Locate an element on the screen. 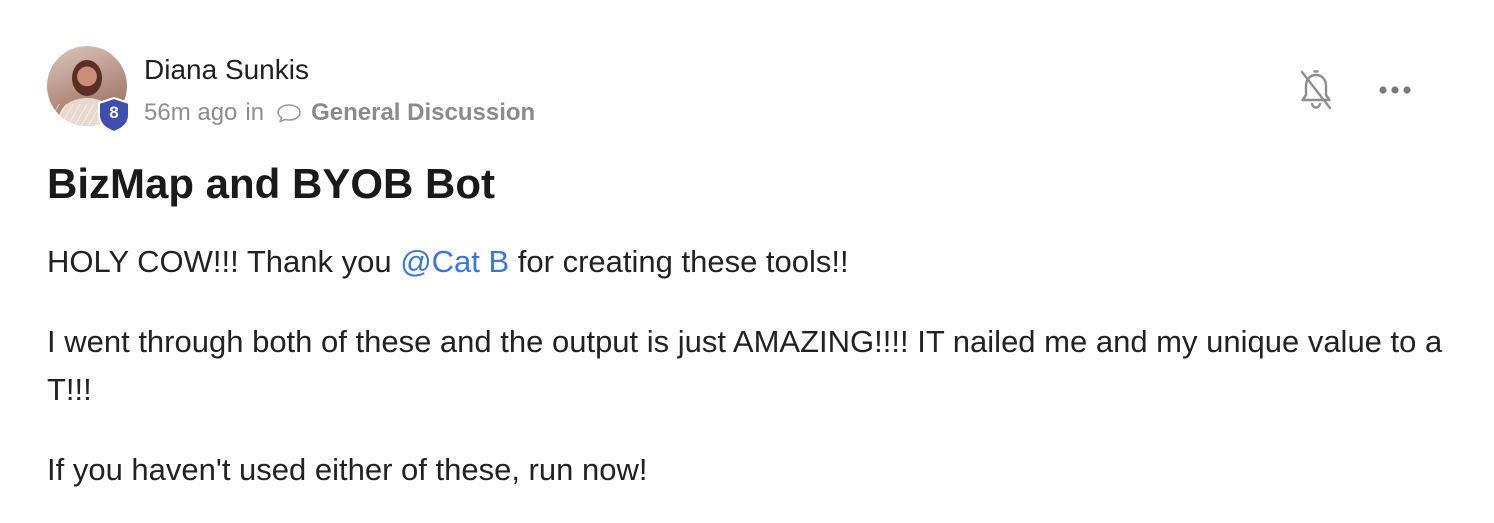 Image resolution: width=1494 pixels, height=523 pixels. bell-off-icon is located at coordinates (1316, 90).